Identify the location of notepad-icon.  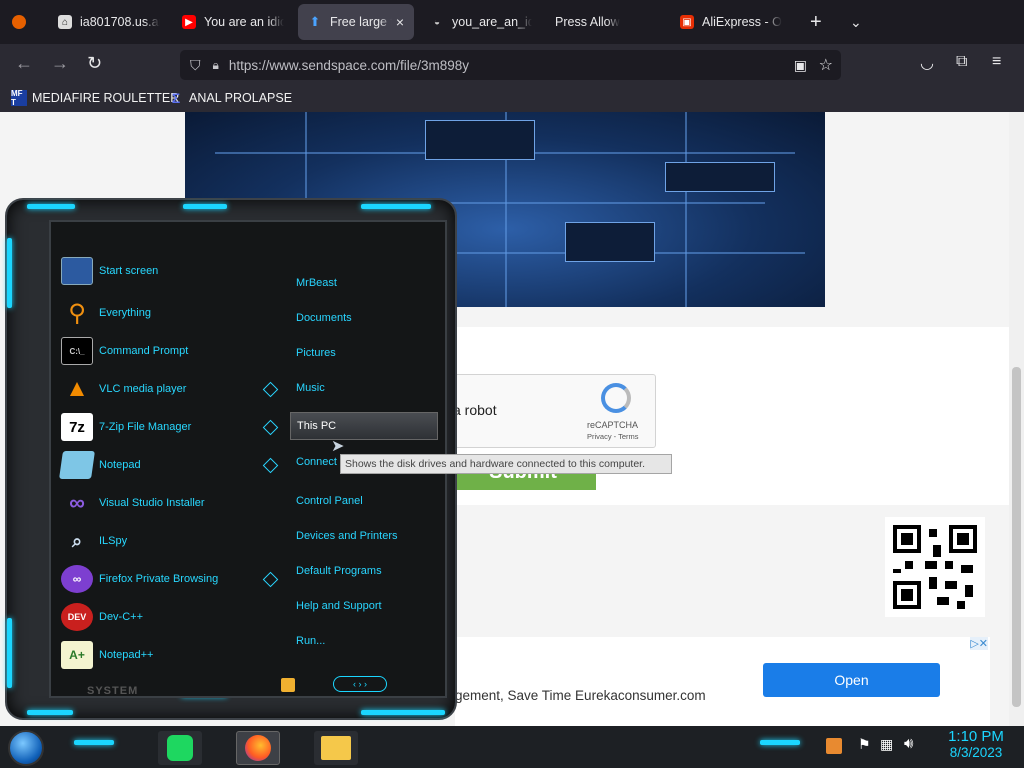
(77, 465).